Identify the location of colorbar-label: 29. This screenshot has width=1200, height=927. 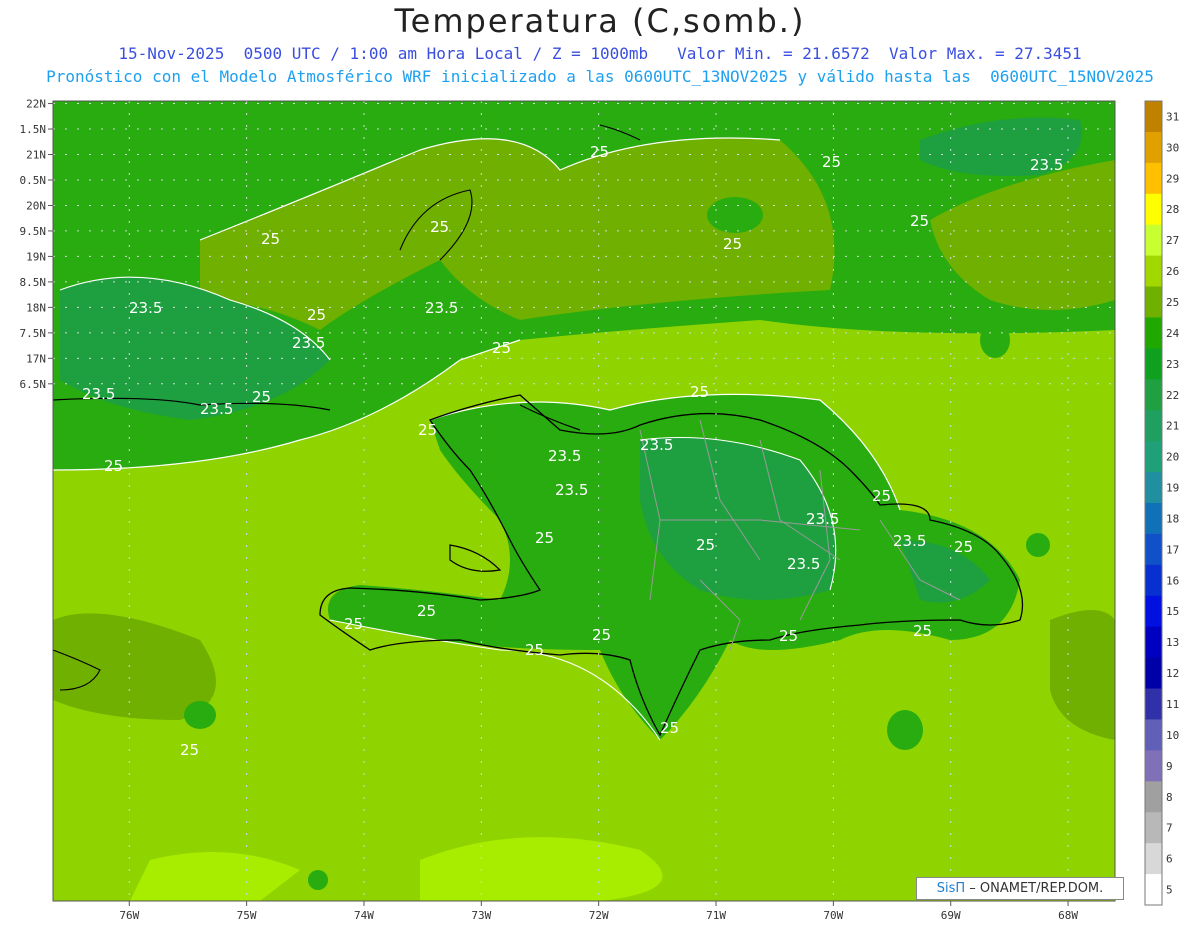
(1172, 178).